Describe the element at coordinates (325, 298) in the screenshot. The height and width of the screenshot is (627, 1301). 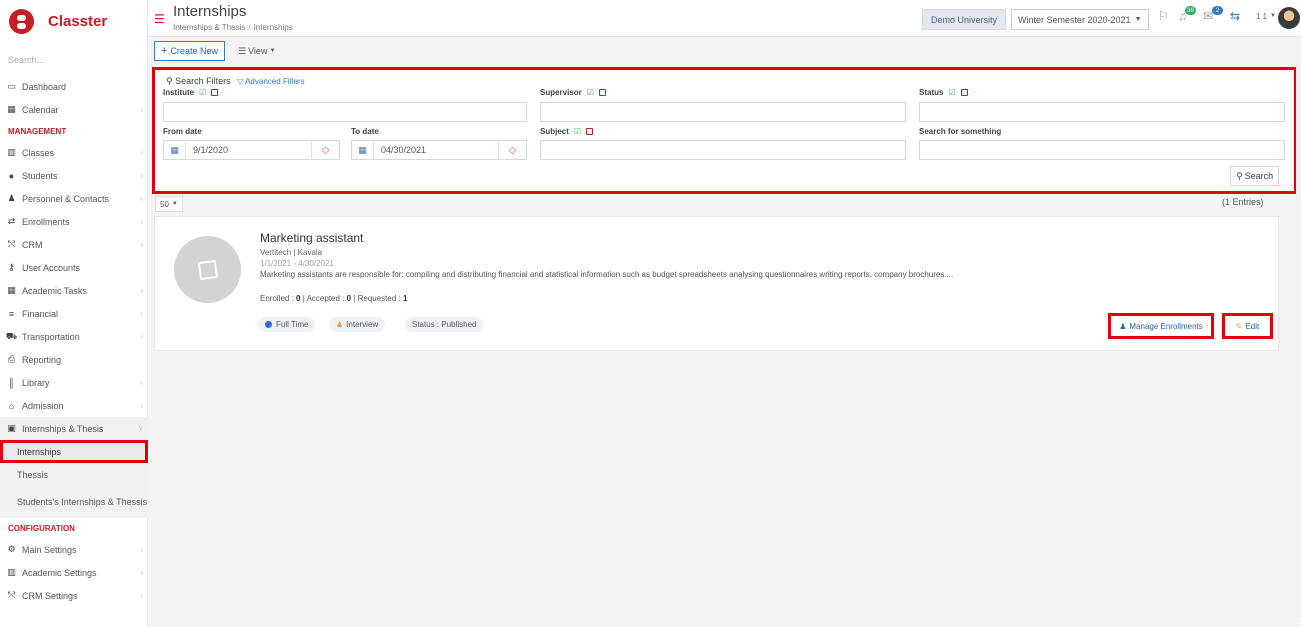
I see `accepted-label: Accepted :` at that location.